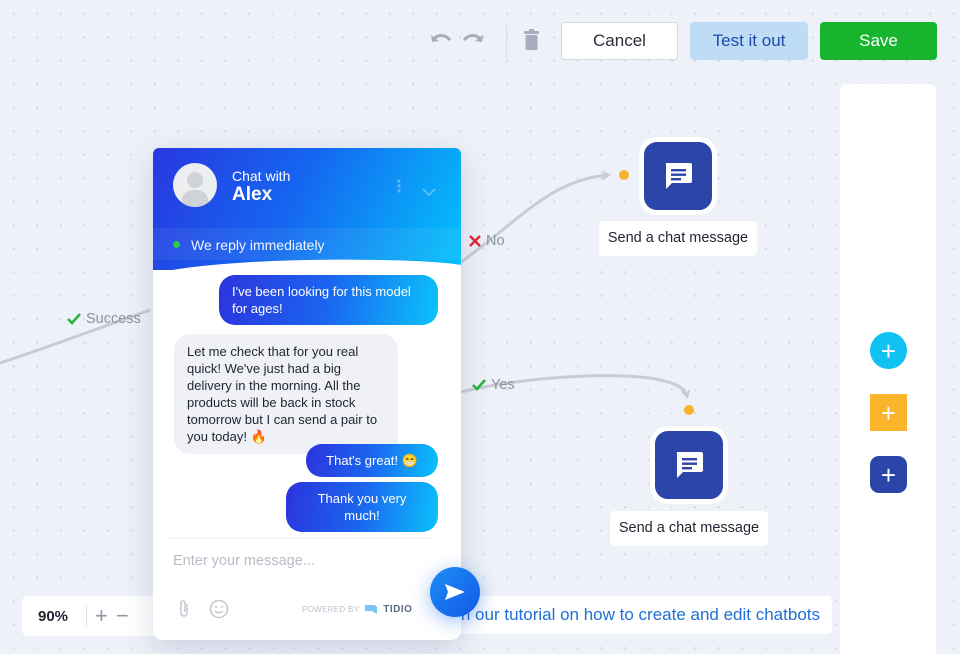 This screenshot has height=654, width=960. I want to click on reply-status: We reply immediately, so click(258, 245).